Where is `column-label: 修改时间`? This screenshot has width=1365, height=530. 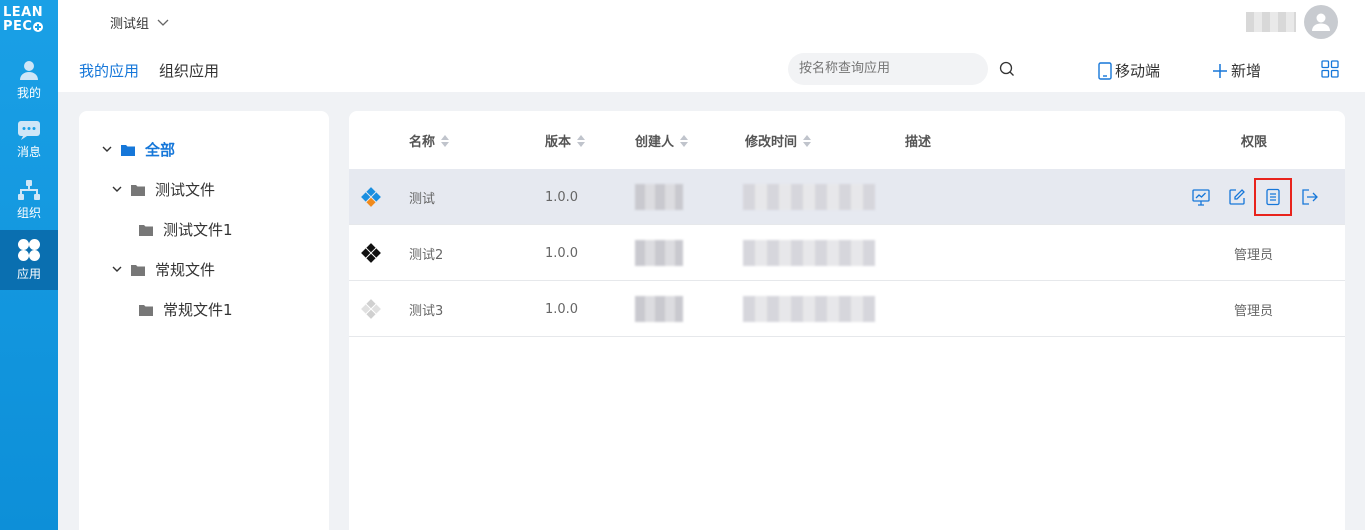 column-label: 修改时间 is located at coordinates (771, 142).